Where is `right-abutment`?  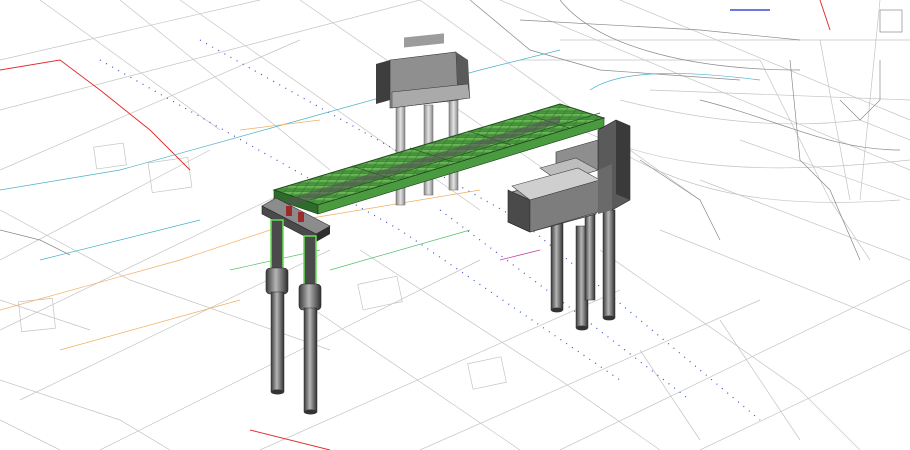
right-abutment is located at coordinates (569, 225).